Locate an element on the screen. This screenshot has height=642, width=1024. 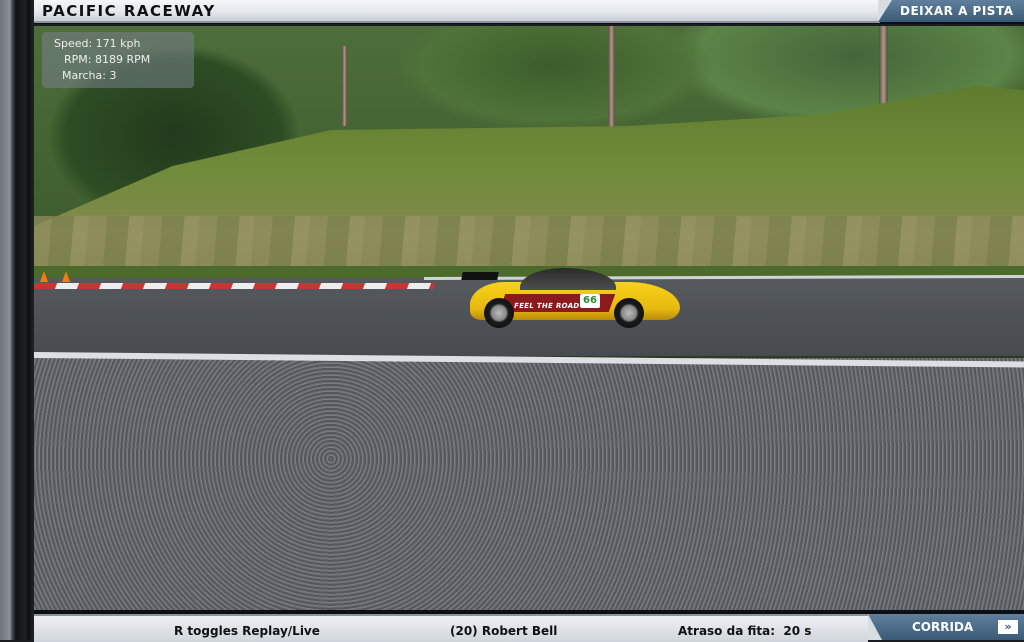
title-plate: PACIFIC RACEWAY is located at coordinates (457, 11).